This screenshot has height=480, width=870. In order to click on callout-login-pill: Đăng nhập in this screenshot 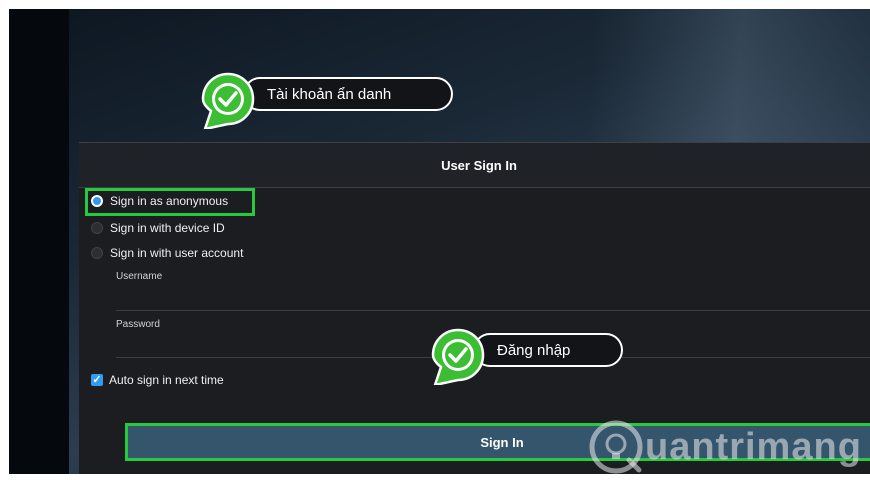, I will do `click(548, 350)`.